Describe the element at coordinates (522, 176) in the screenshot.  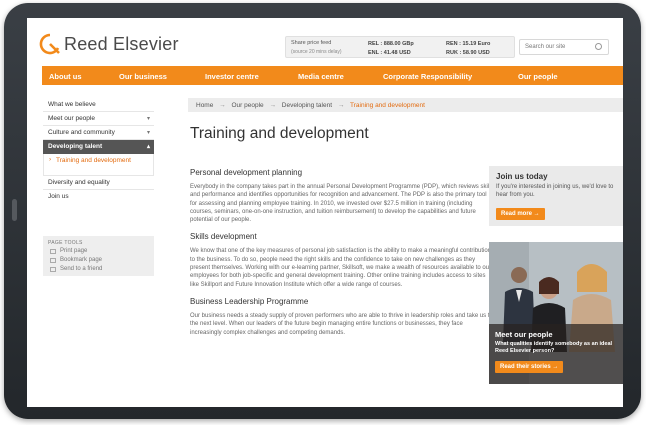
I see `join-title: Join us today` at that location.